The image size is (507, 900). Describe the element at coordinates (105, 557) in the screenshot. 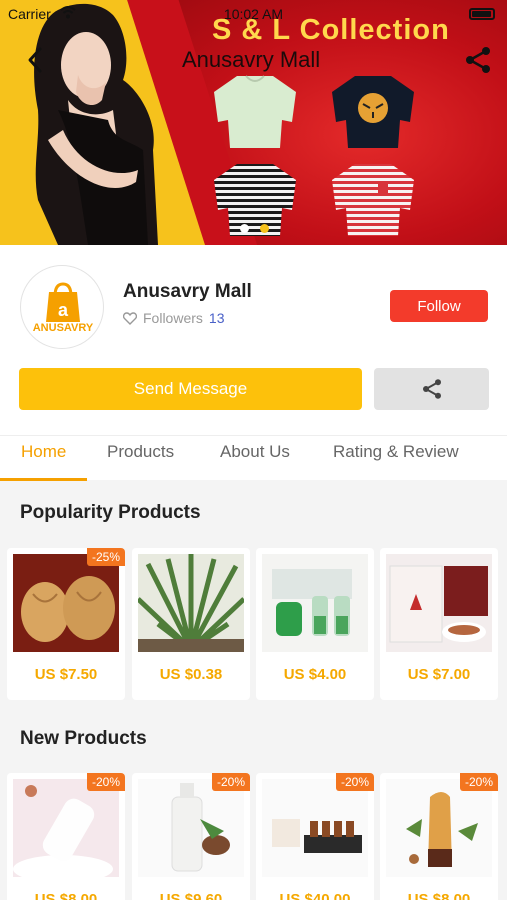

I see `discount-badge: -25%` at that location.